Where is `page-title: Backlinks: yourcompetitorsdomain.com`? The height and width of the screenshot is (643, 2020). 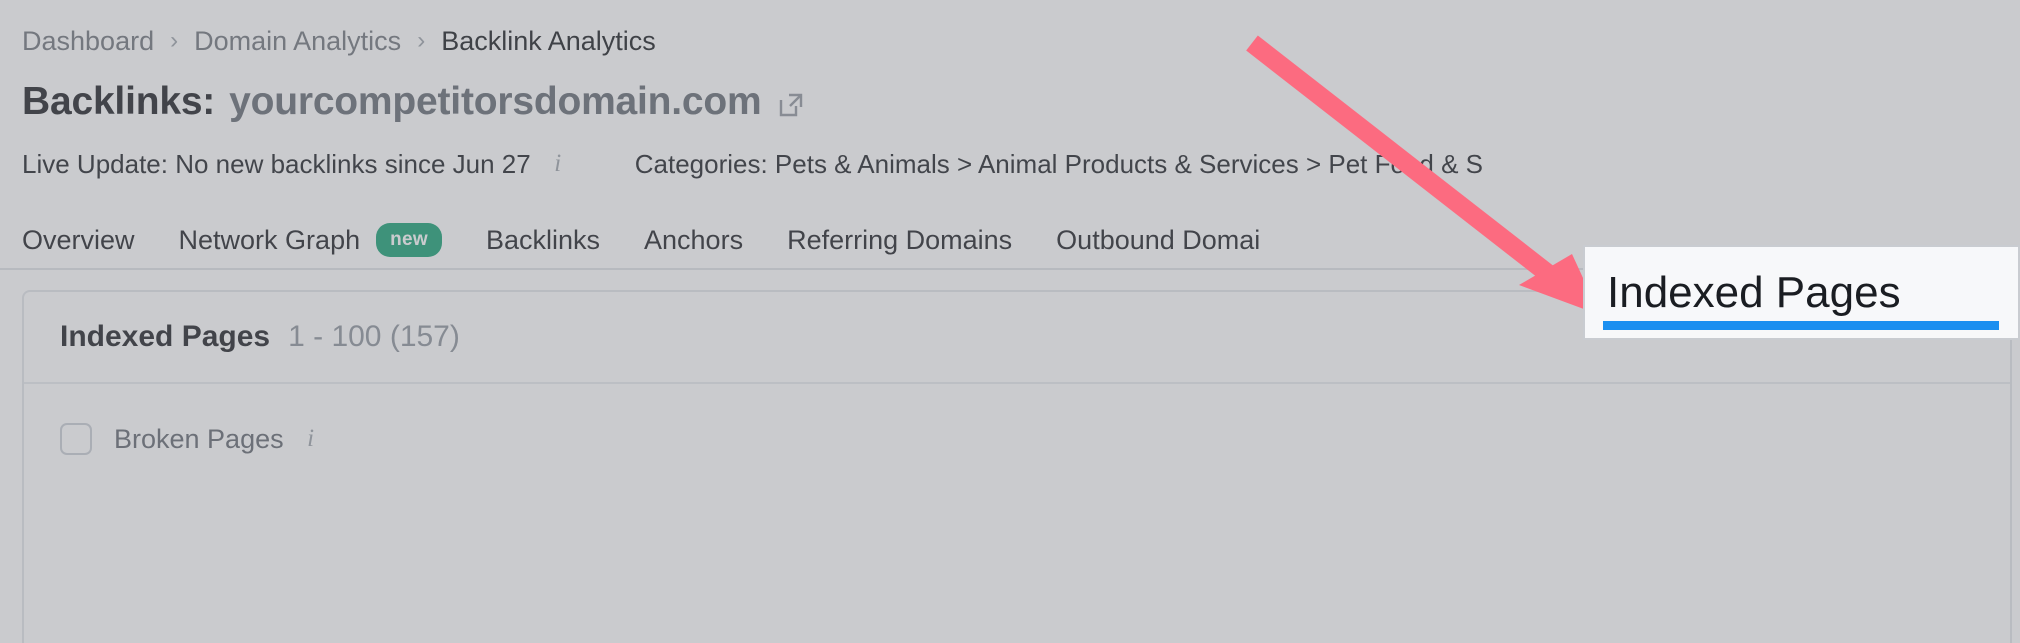
page-title: Backlinks: yourcompetitorsdomain.com is located at coordinates (413, 102).